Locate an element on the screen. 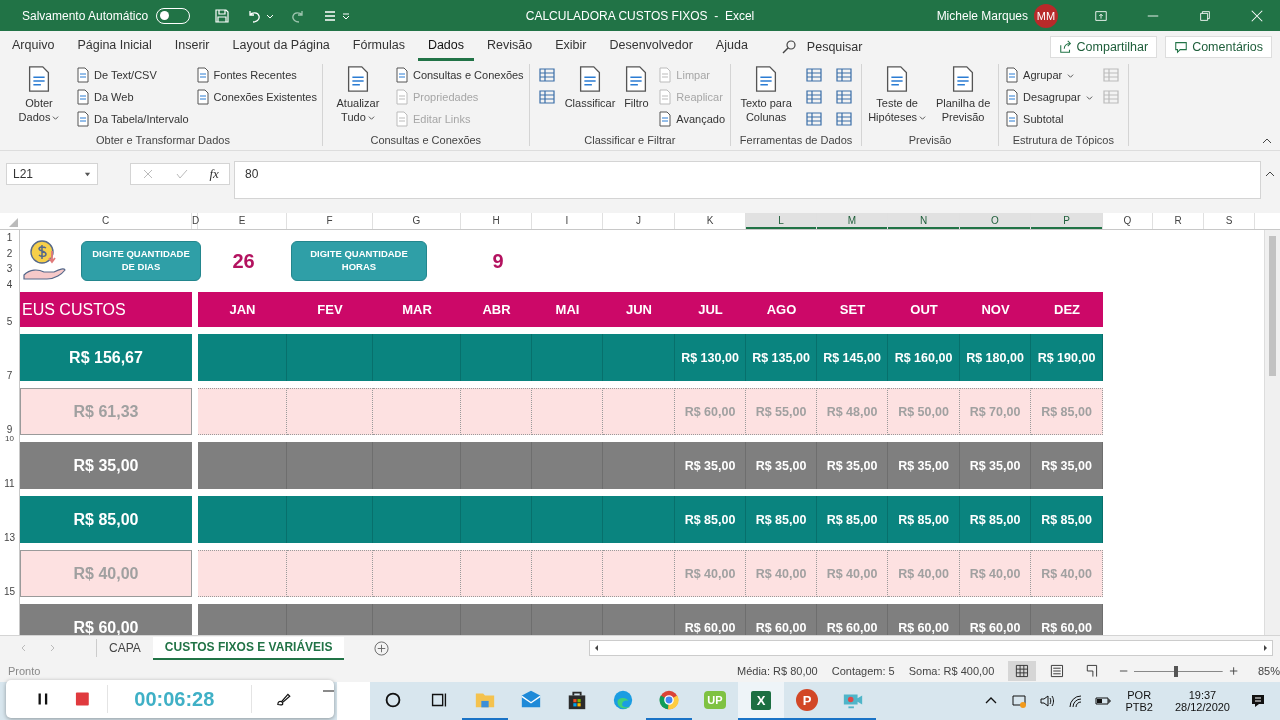 The height and width of the screenshot is (720, 1280). ribbon-tab: Arquivo is located at coordinates (33, 46).